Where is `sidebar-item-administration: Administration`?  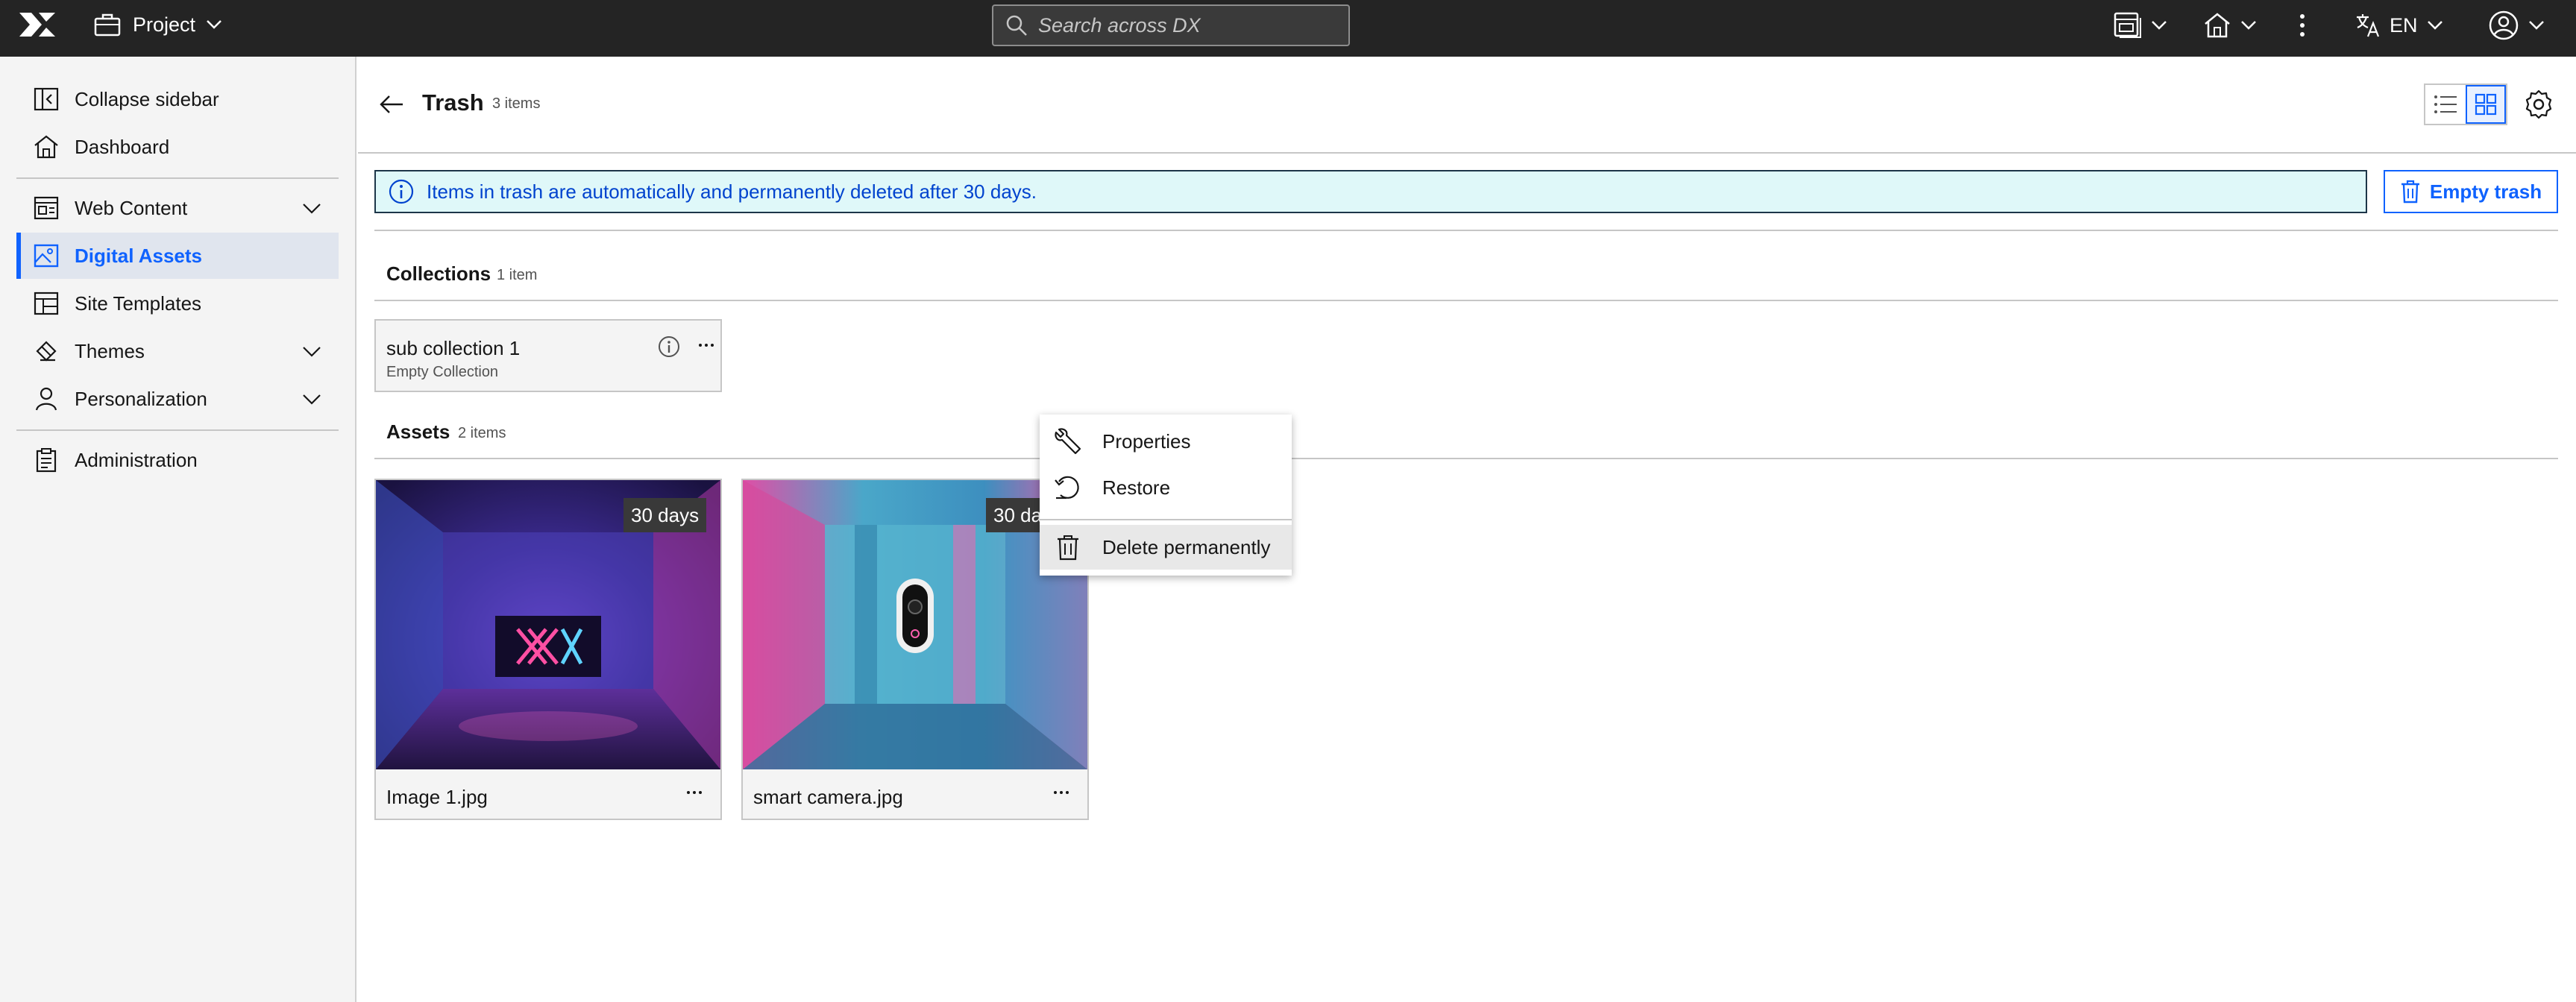
sidebar-item-administration: Administration is located at coordinates (178, 460).